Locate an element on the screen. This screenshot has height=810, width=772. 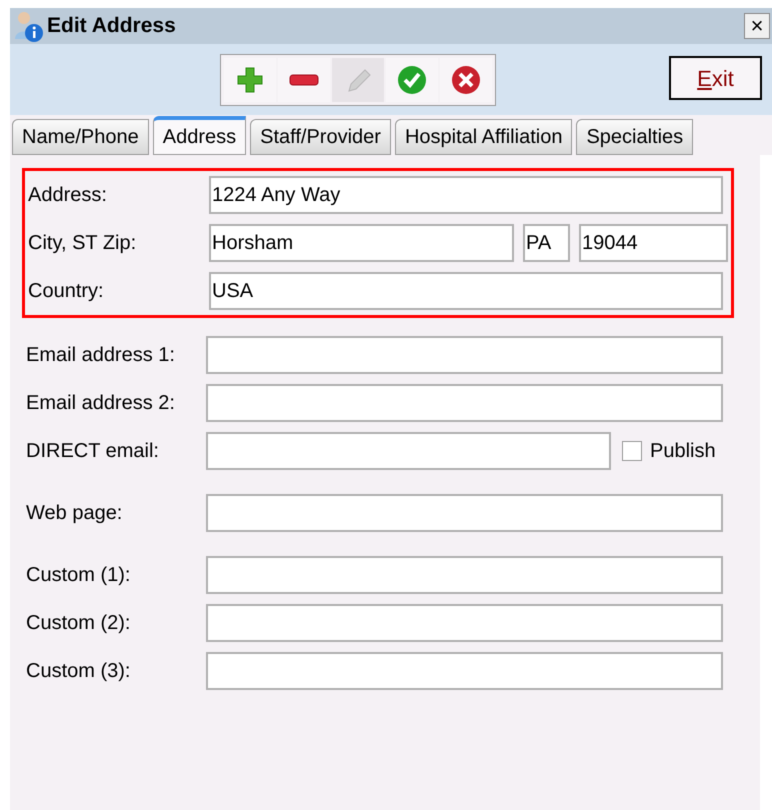
cancel-button is located at coordinates (466, 80).